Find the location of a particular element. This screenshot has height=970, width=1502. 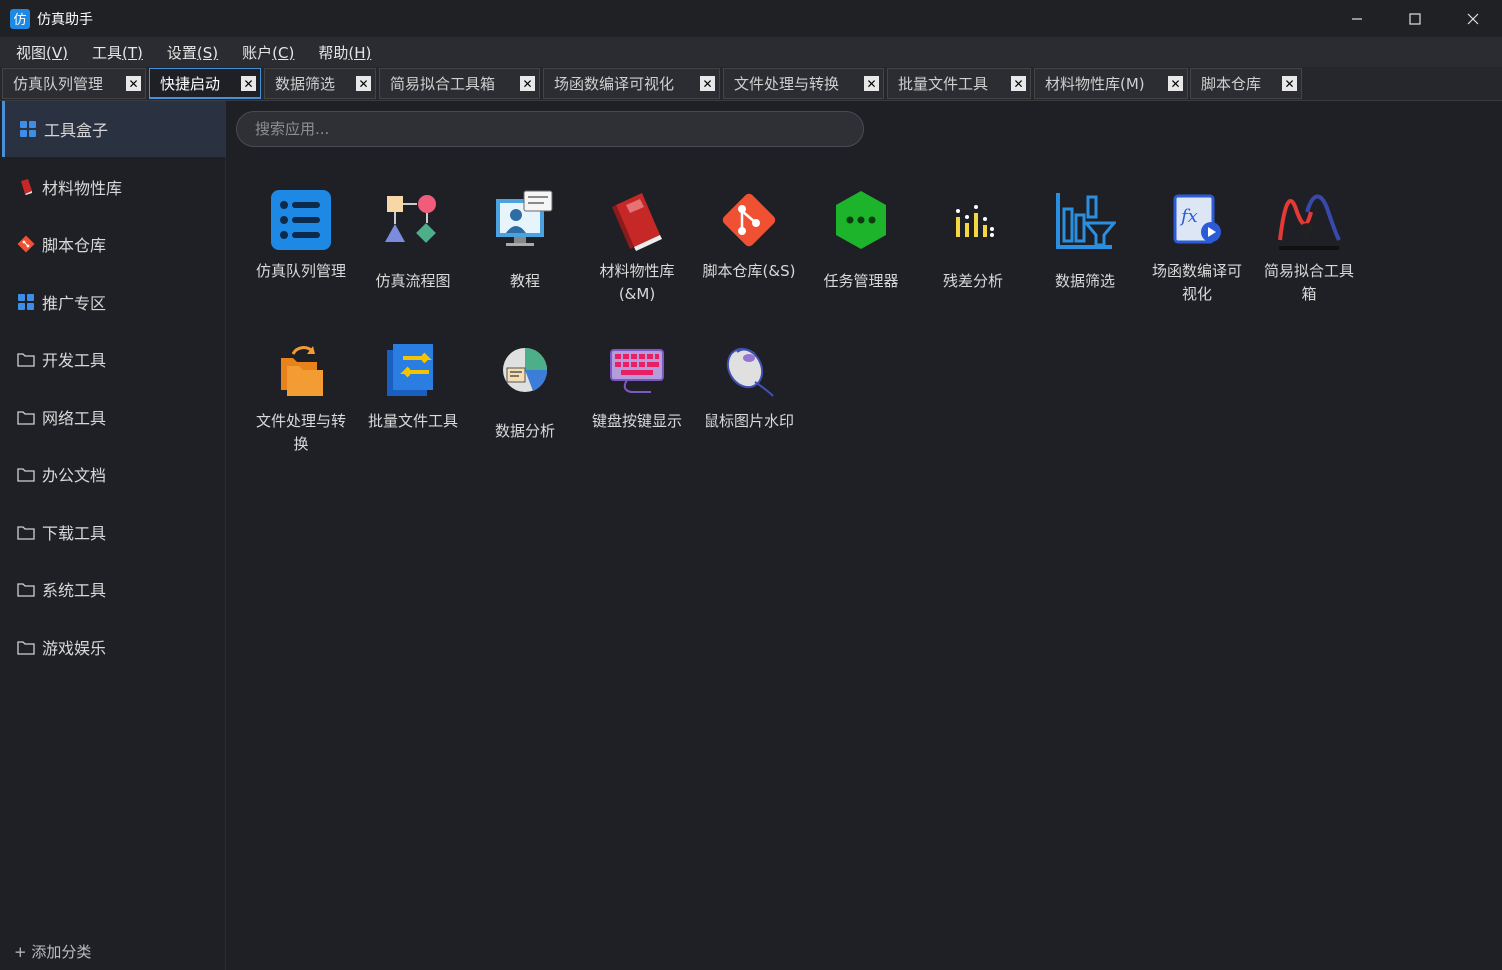

menu-tools-accel: (T) is located at coordinates (132, 52).